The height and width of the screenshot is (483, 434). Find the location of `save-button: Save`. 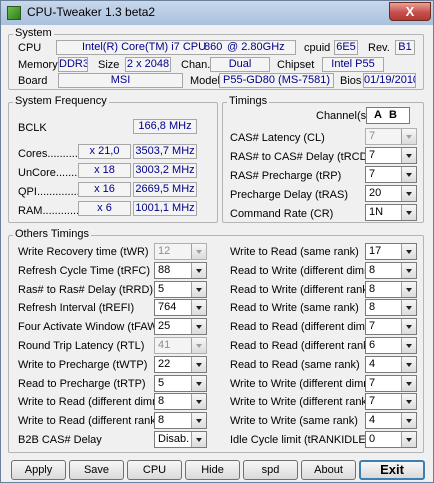

save-button: Save is located at coordinates (96, 470).